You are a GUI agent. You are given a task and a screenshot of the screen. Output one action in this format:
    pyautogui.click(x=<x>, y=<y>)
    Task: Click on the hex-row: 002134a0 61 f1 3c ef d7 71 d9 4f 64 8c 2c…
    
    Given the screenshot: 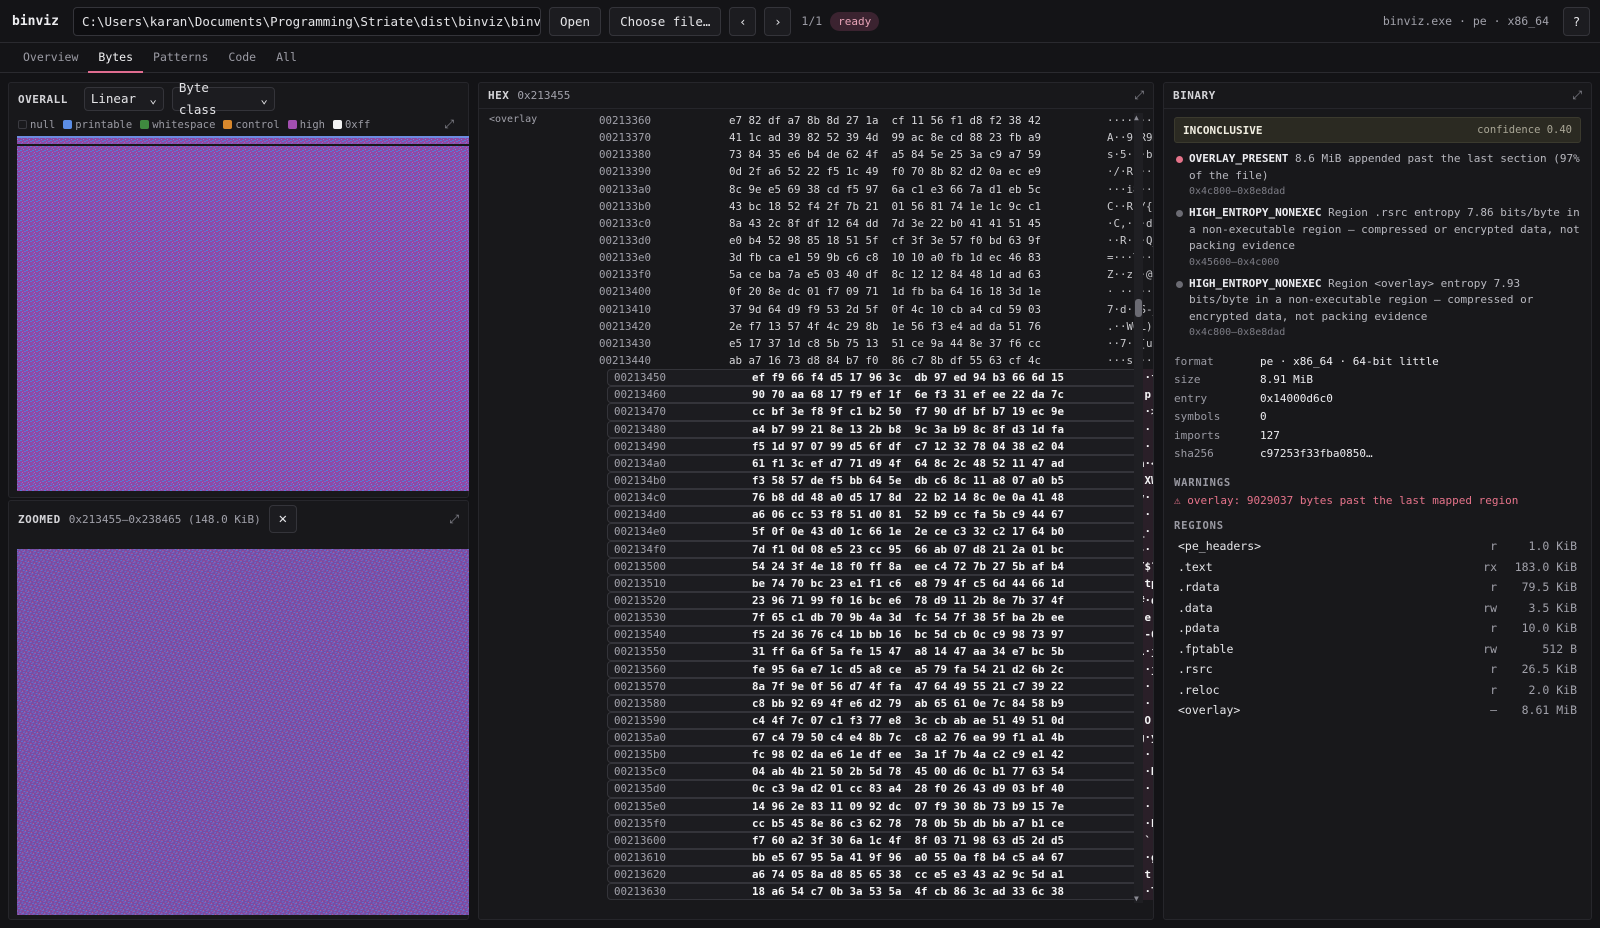 What is the action you would take?
    pyautogui.click(x=880, y=463)
    